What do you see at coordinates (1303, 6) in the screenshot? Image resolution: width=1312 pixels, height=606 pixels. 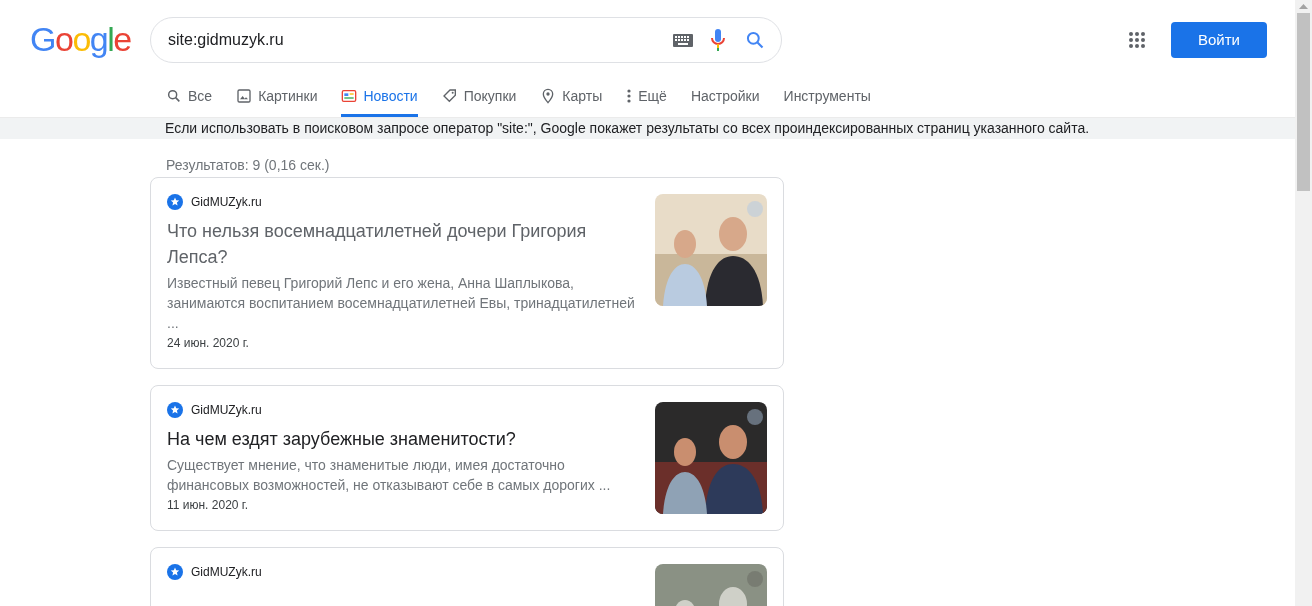 I see `scroll-up-arrow-icon` at bounding box center [1303, 6].